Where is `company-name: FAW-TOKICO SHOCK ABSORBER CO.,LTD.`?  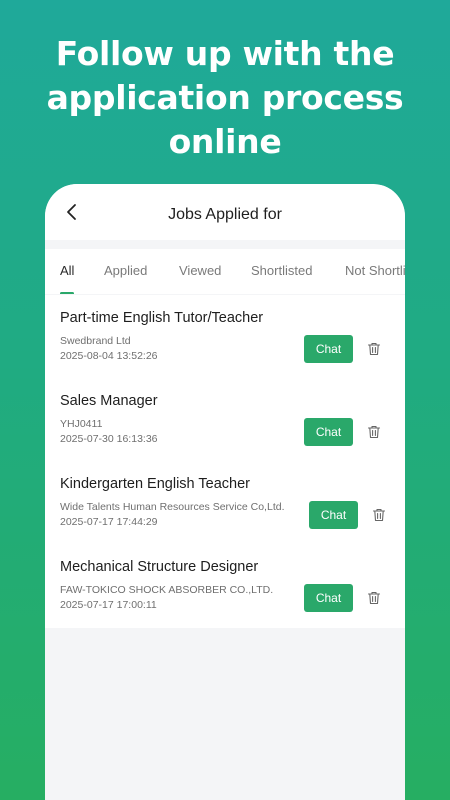 company-name: FAW-TOKICO SHOCK ABSORBER CO.,LTD. is located at coordinates (167, 590).